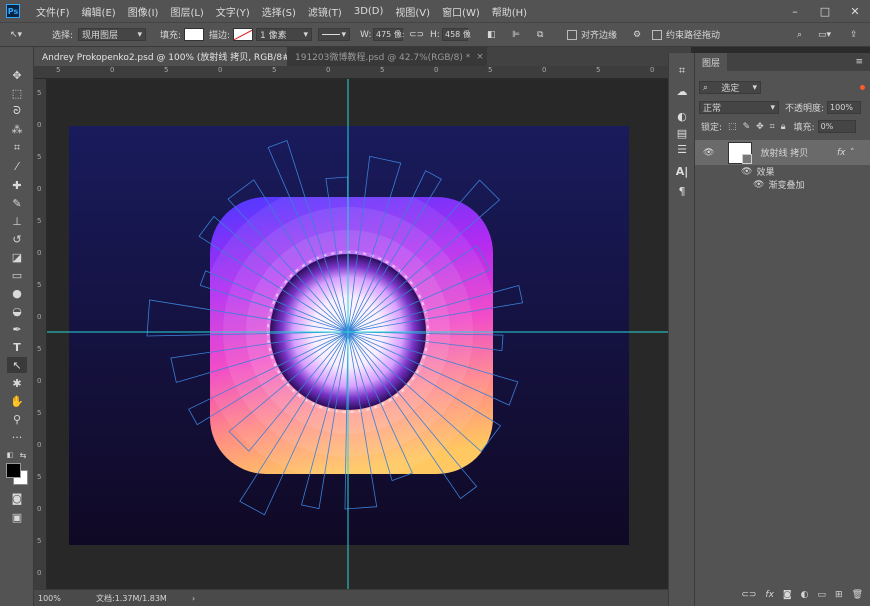  Describe the element at coordinates (760, 127) in the screenshot. I see `lock-position-icon: ✥` at that location.